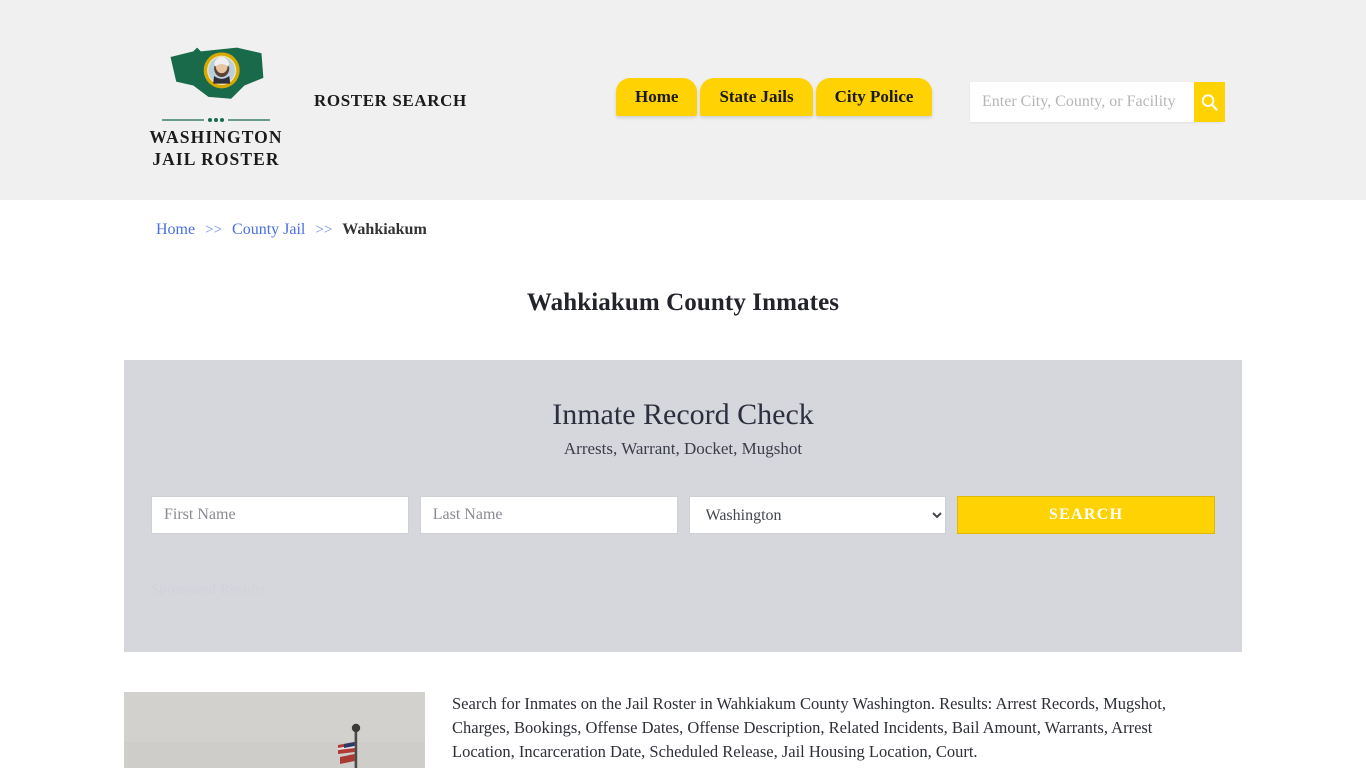 This screenshot has height=768, width=1366. Describe the element at coordinates (683, 448) in the screenshot. I see `panel-subtitle: Arrests, Warrant, Docket, Mugshot` at that location.